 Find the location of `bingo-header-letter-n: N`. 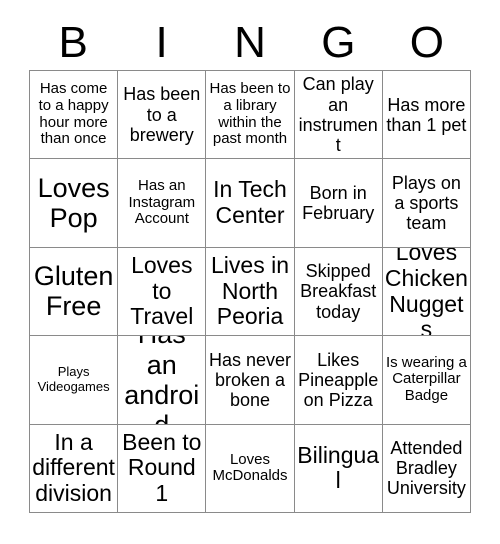

bingo-header-letter-n: N is located at coordinates (250, 42).